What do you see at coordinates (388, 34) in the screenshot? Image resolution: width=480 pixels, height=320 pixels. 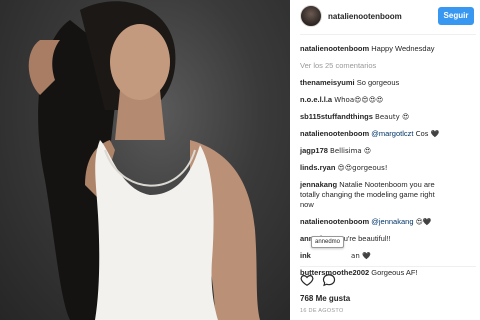 I see `header-divider` at bounding box center [388, 34].